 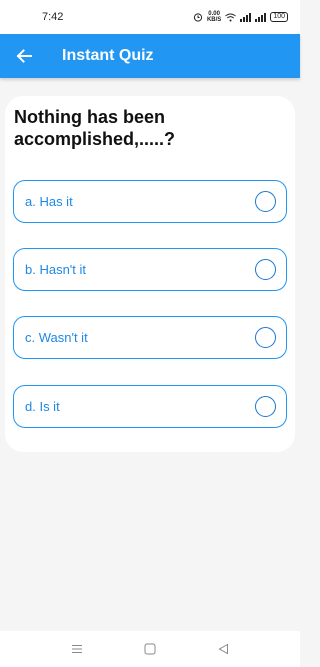 I want to click on app-bar: Instant Quiz, so click(x=150, y=56).